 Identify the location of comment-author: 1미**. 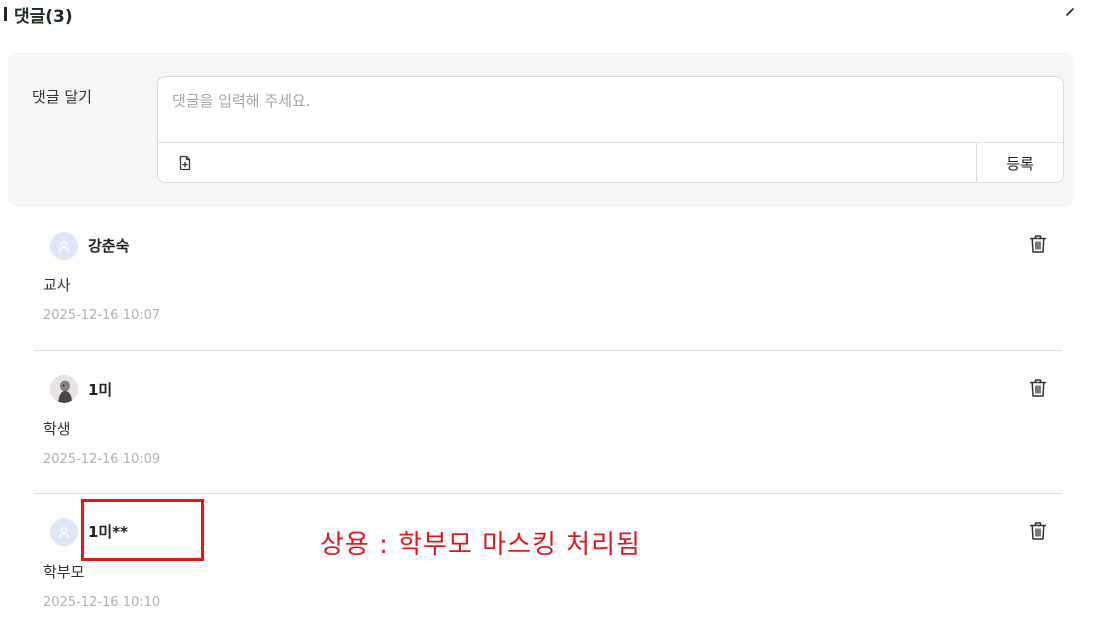
(108, 532).